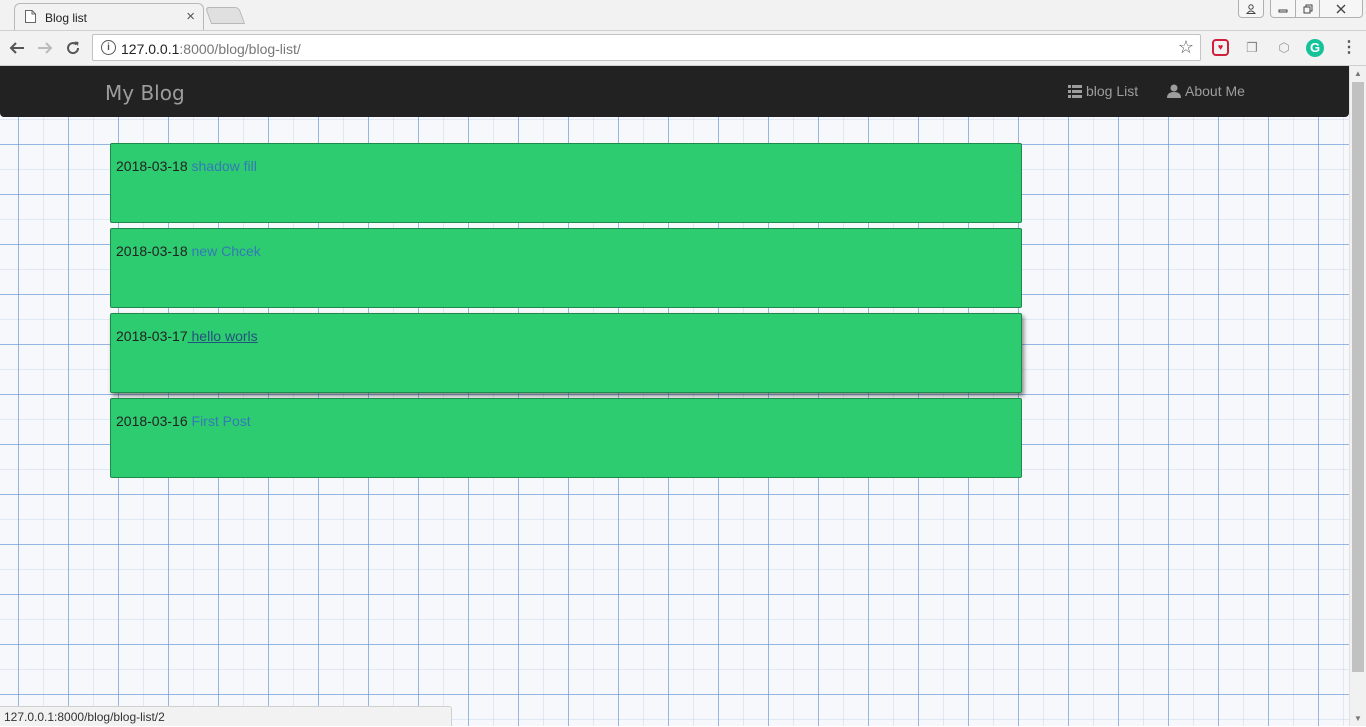 The height and width of the screenshot is (727, 1366). I want to click on restore-icon, so click(1307, 9).